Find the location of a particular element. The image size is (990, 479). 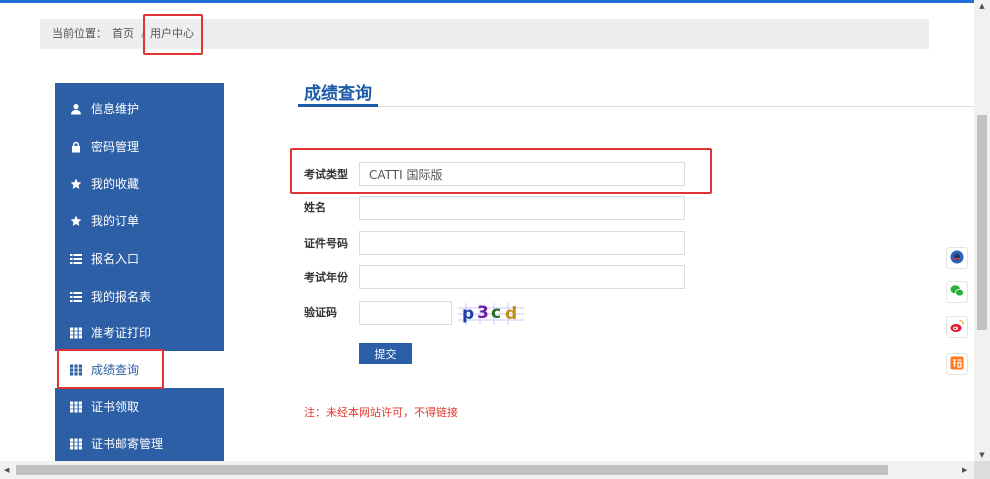

sidebar-item-label: 我的报名表 is located at coordinates (121, 297).